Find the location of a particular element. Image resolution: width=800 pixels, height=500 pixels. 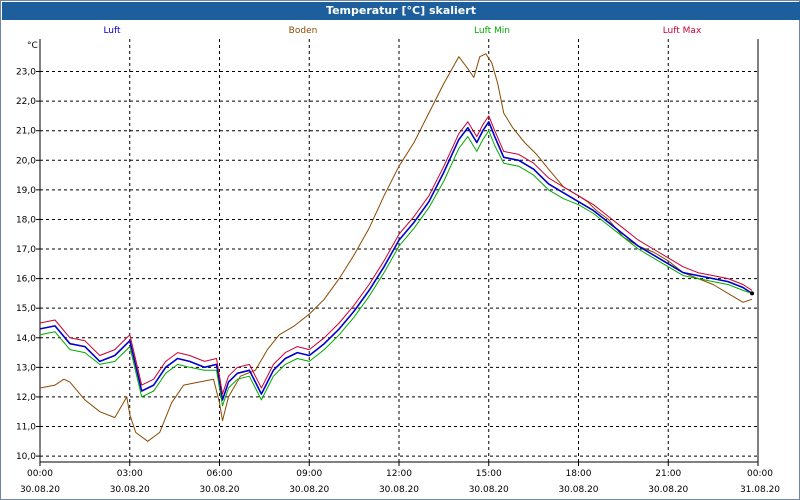

y-axis-unit-label: °C is located at coordinates (32, 46).